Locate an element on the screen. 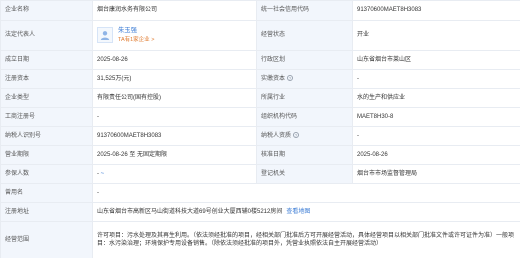 The height and width of the screenshot is (258, 520). registered-capital-label-text: 注册资本 is located at coordinates (17, 78).